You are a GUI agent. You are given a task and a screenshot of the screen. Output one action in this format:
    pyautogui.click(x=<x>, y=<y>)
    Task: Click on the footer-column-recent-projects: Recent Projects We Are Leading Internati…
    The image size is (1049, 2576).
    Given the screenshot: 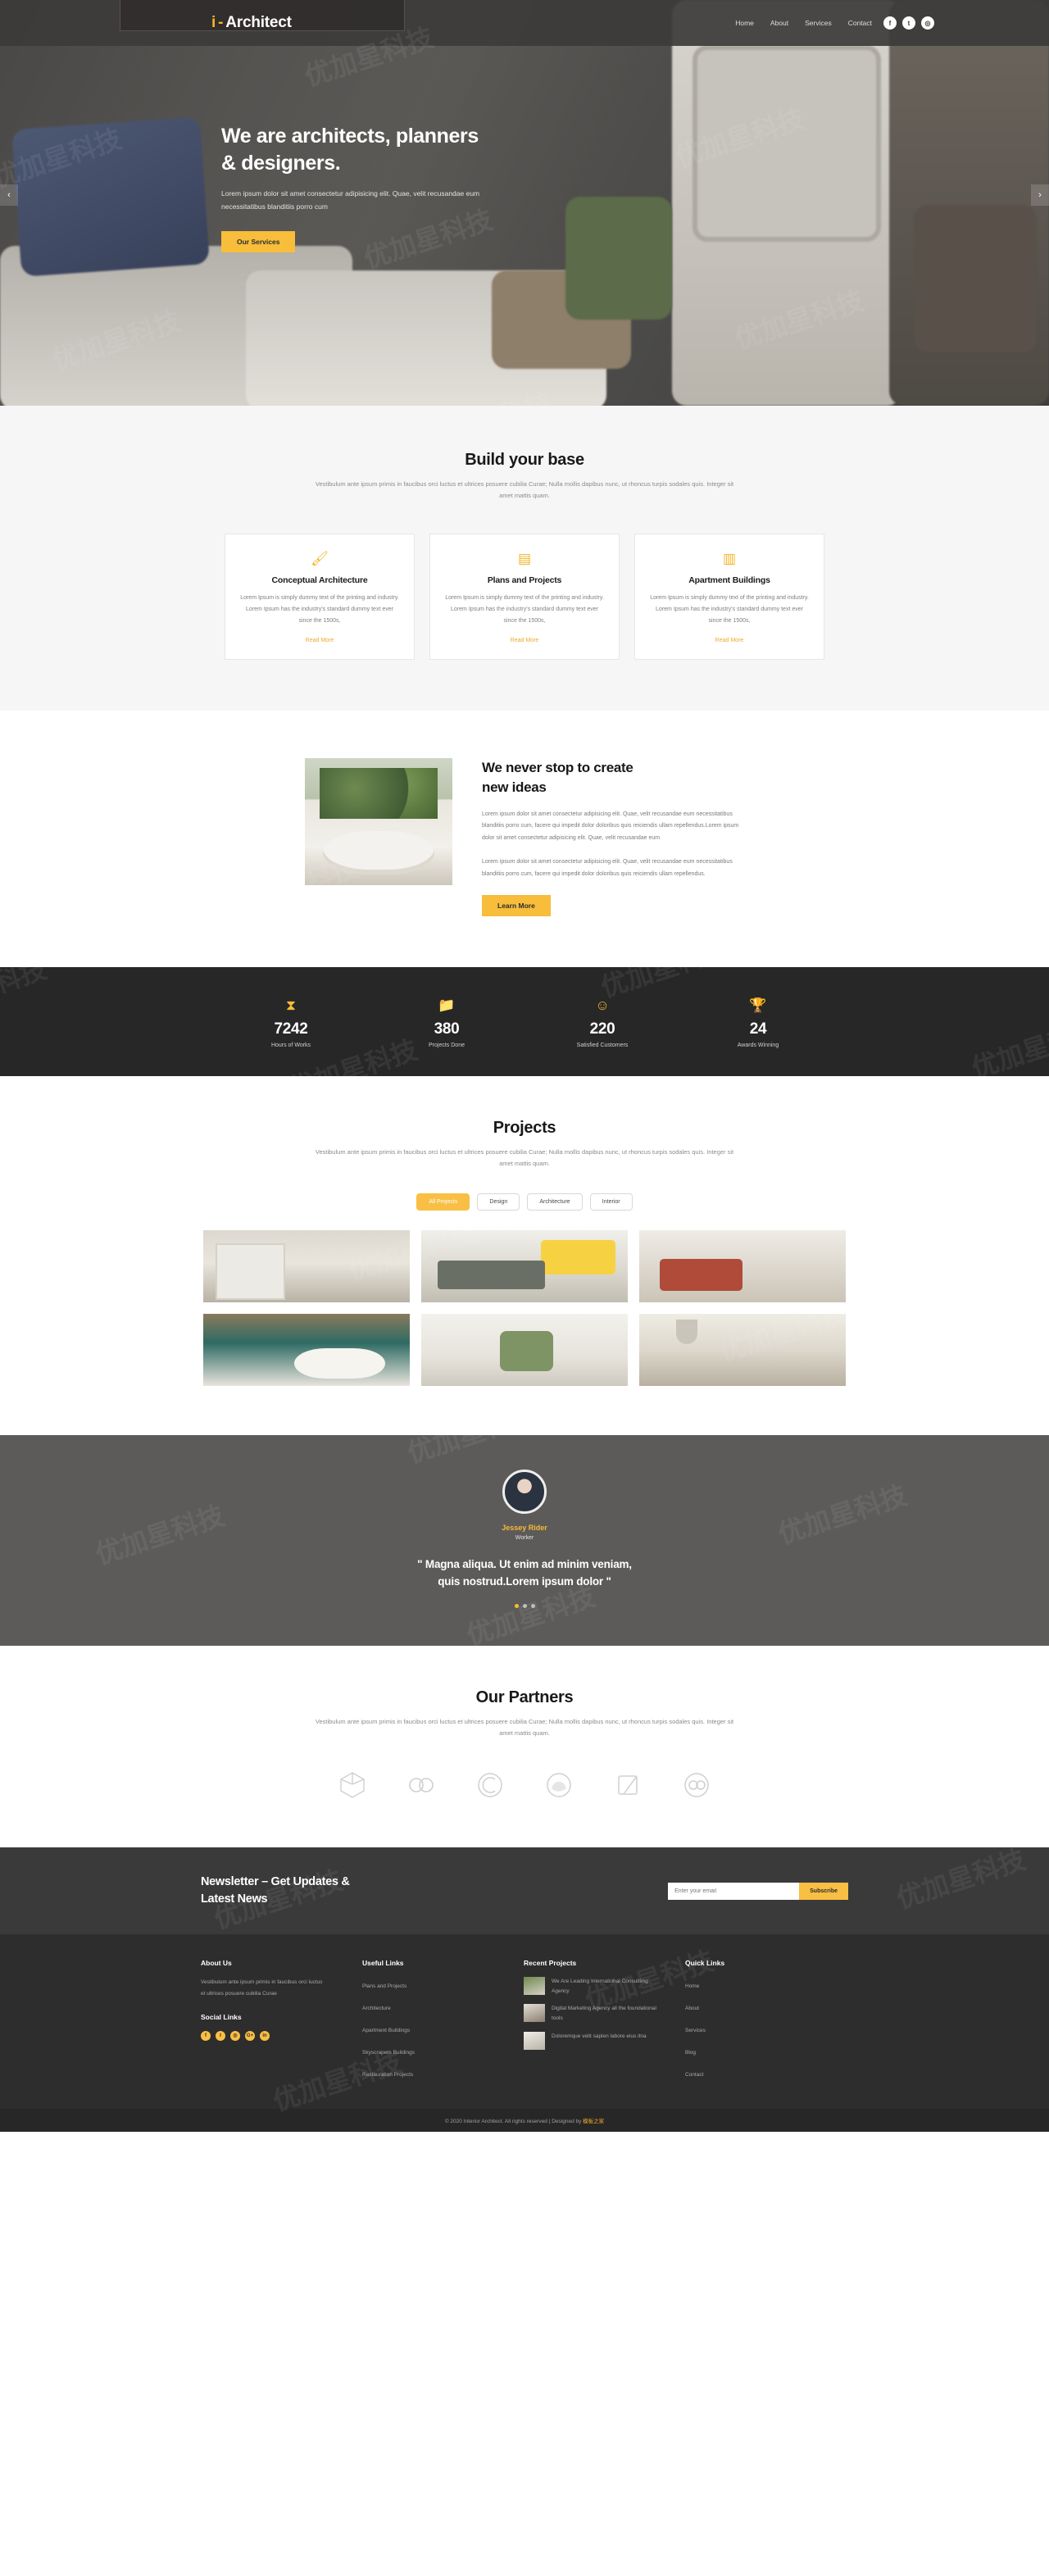 What is the action you would take?
    pyautogui.click(x=604, y=2023)
    